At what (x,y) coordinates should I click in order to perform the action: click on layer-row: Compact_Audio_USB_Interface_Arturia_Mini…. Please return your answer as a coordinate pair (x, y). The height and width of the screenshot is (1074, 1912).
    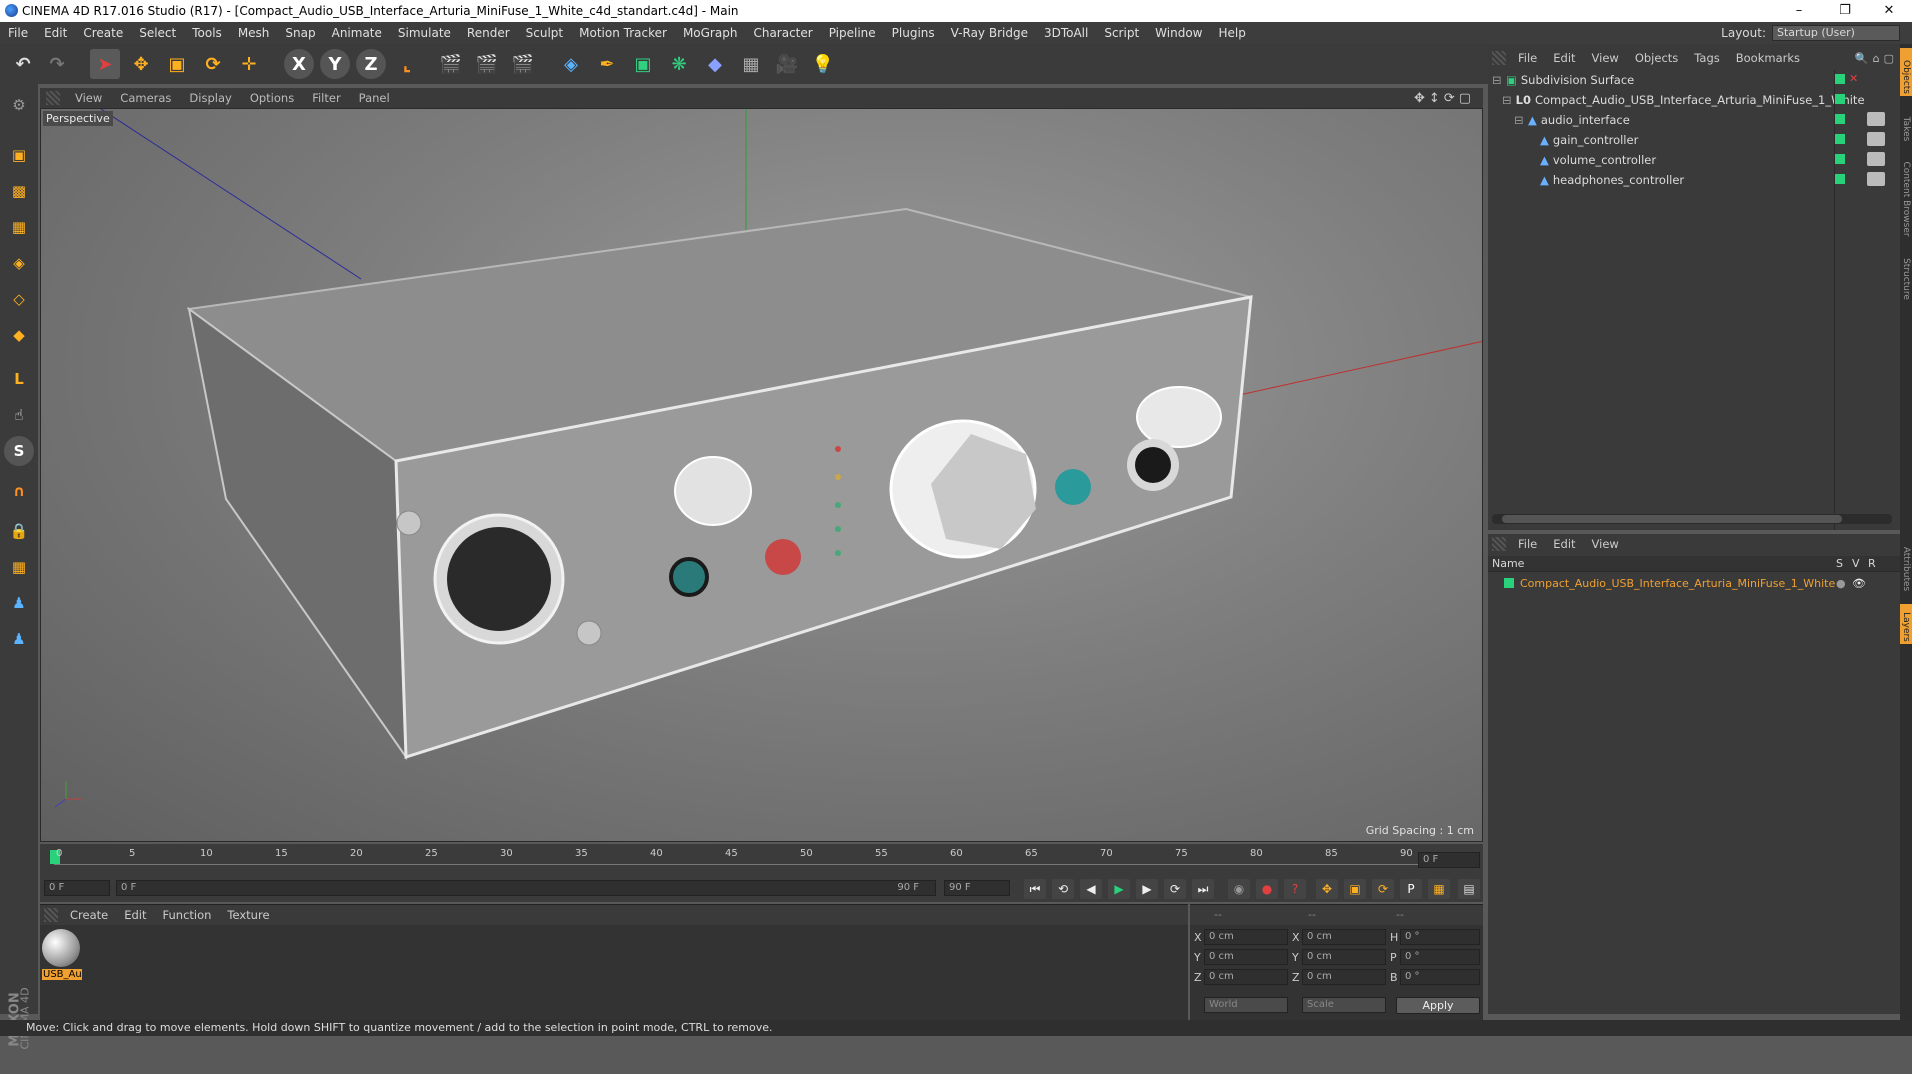
    Looking at the image, I should click on (1694, 583).